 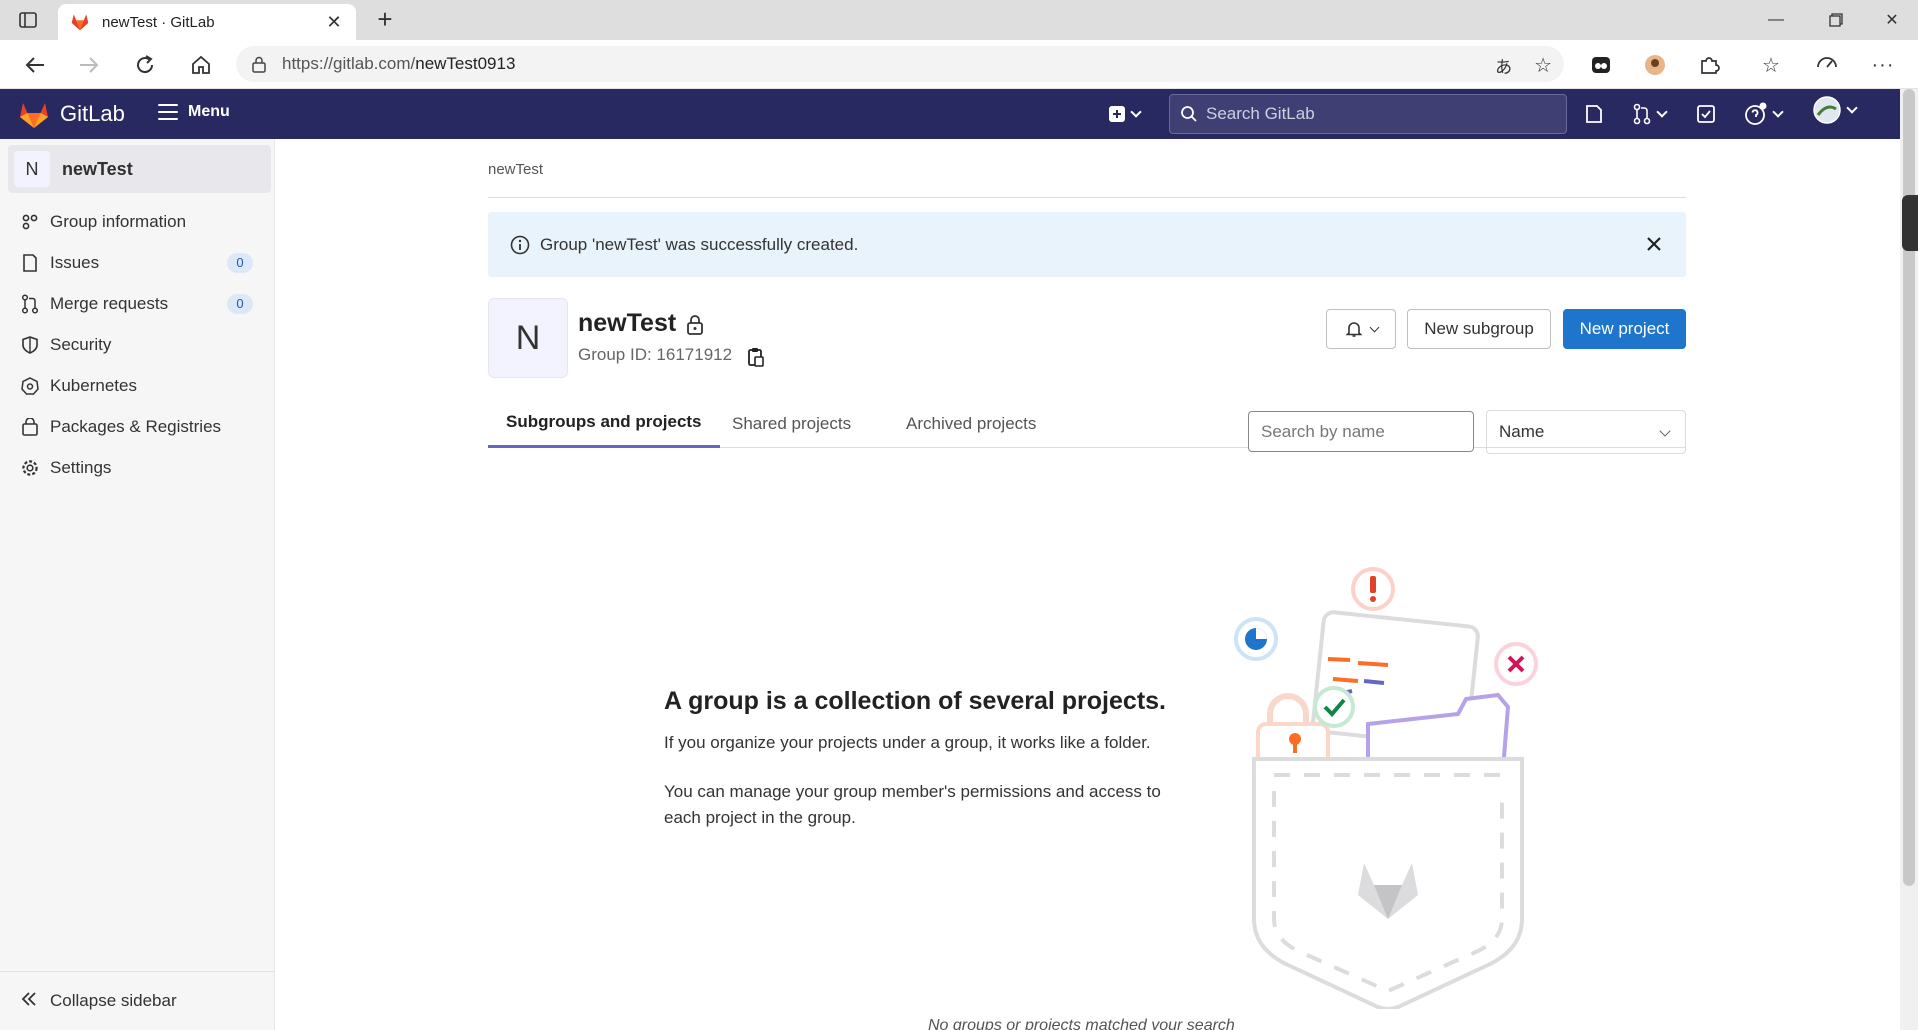 I want to click on sort-dropdown: Name, so click(x=1586, y=432).